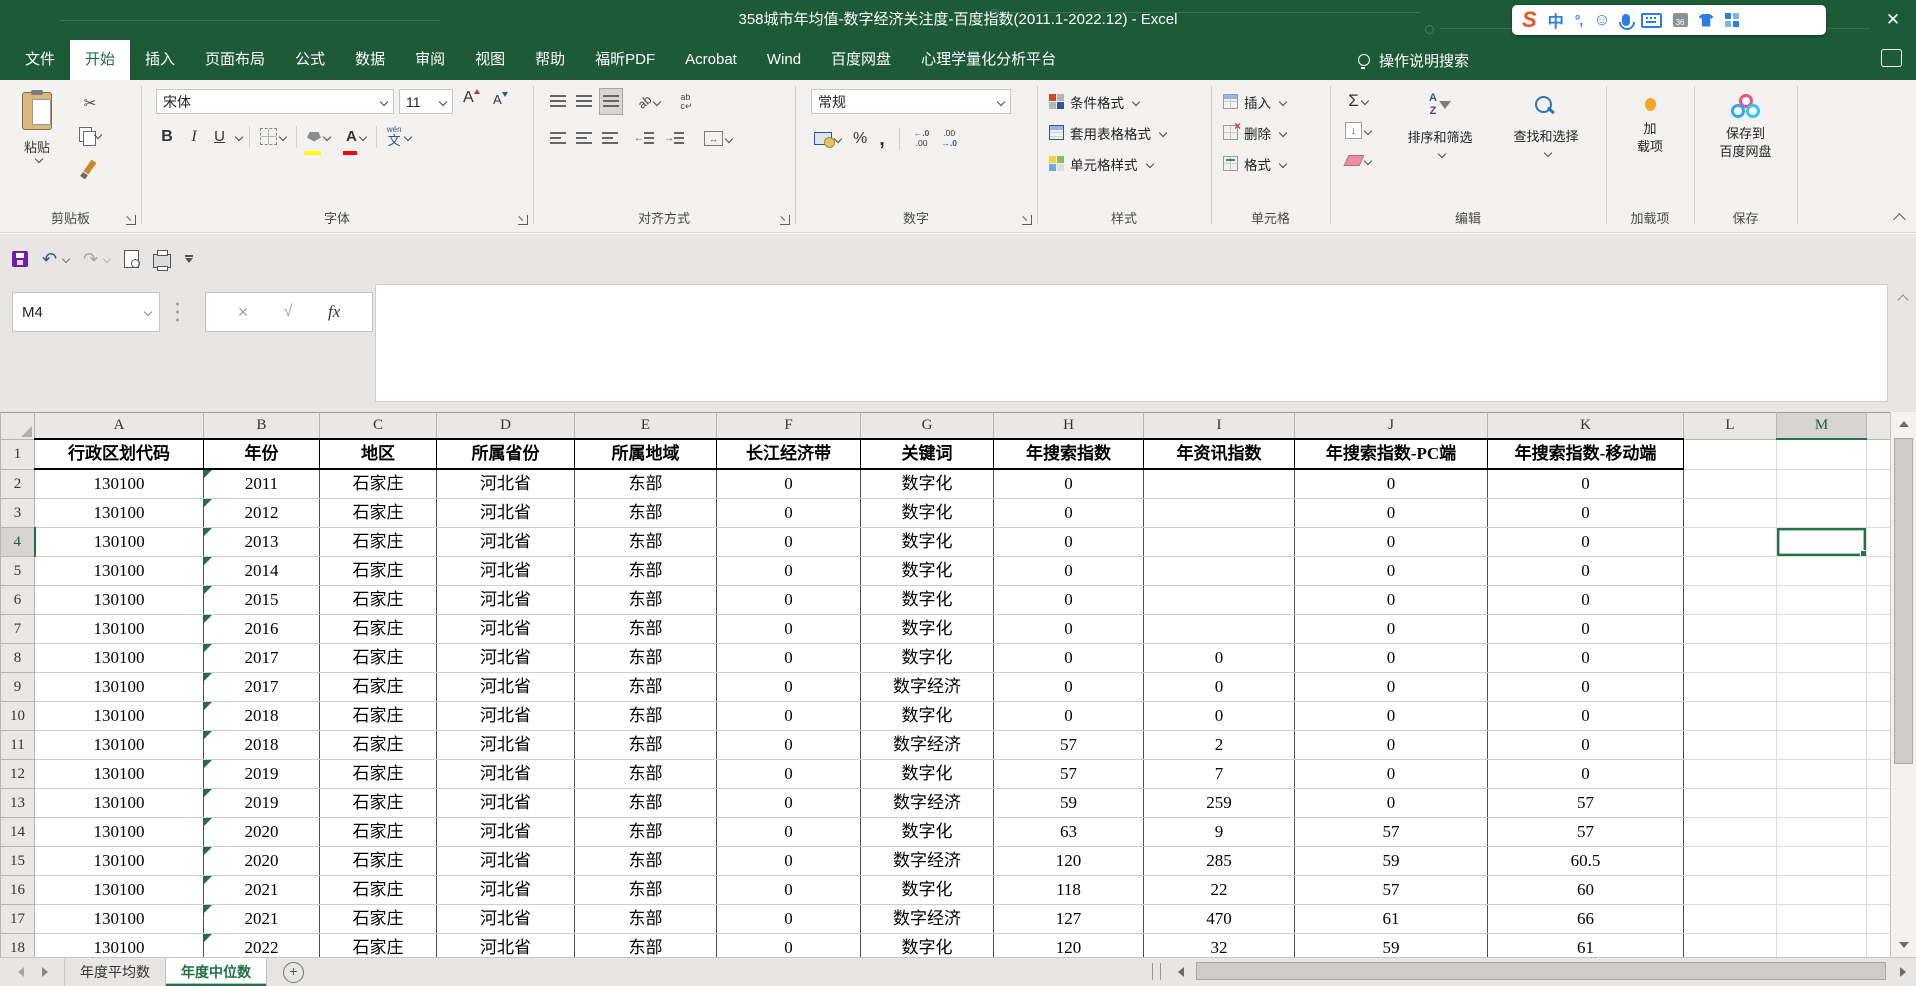  I want to click on scroll-up-button, so click(1903, 423).